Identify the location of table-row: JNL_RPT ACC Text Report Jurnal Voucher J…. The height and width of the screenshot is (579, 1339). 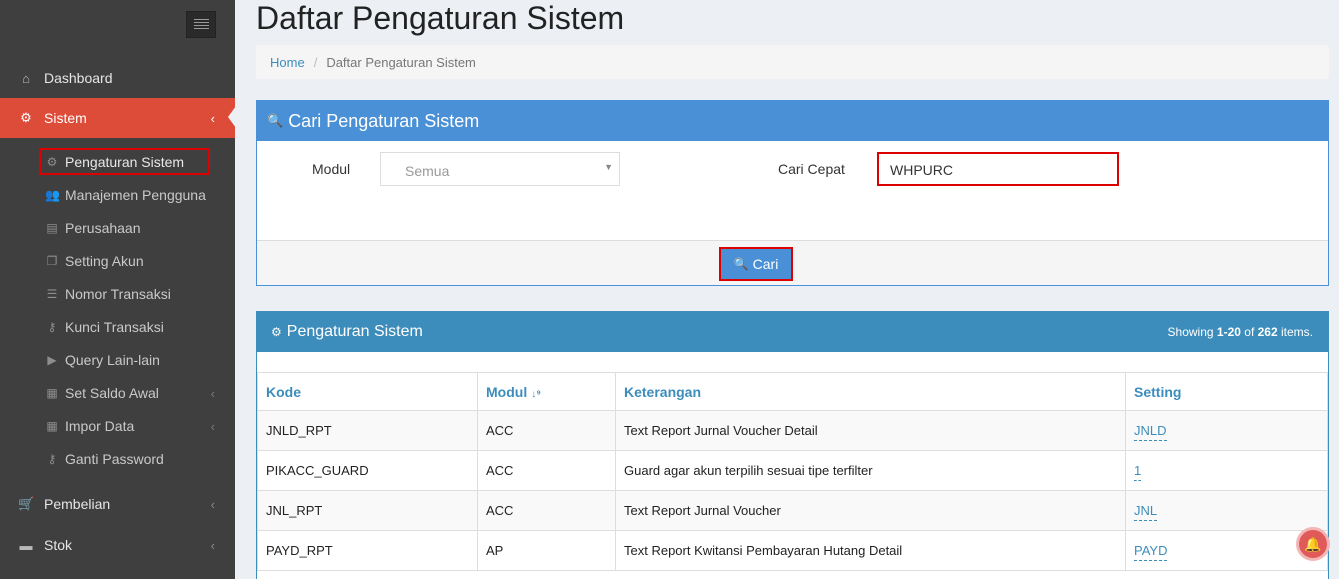
(792, 510).